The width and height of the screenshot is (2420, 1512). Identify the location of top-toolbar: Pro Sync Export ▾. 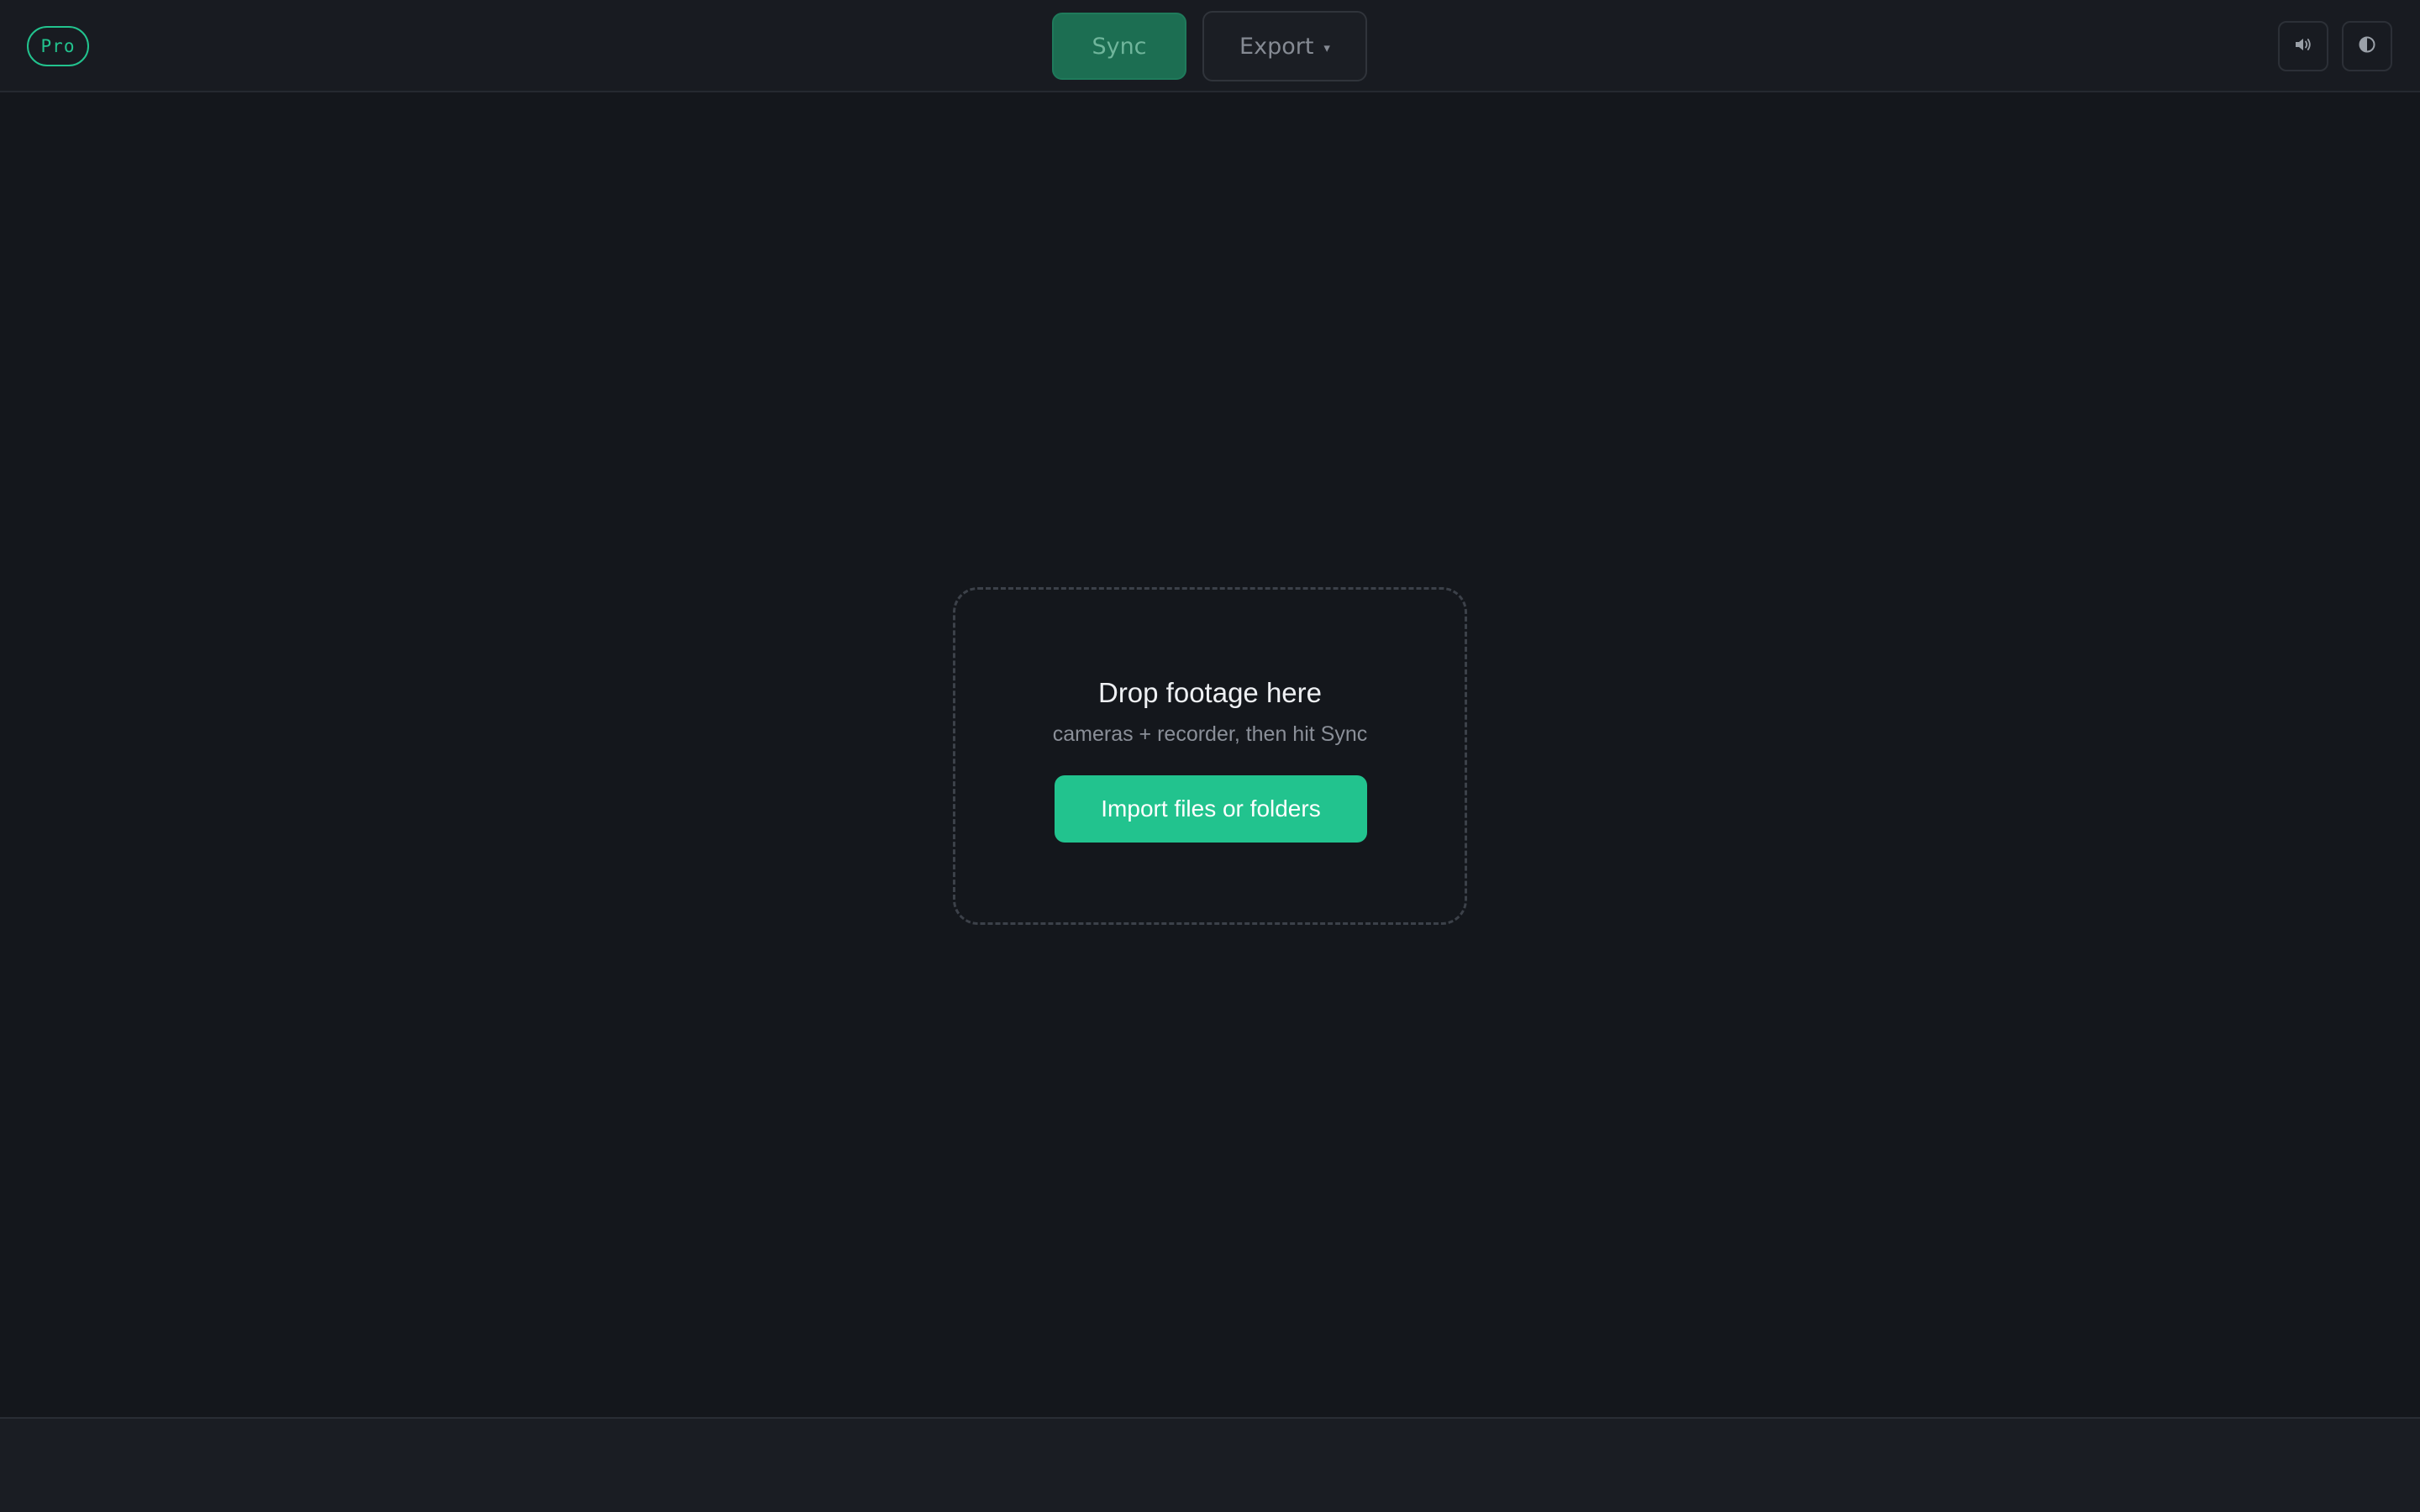
(1210, 46).